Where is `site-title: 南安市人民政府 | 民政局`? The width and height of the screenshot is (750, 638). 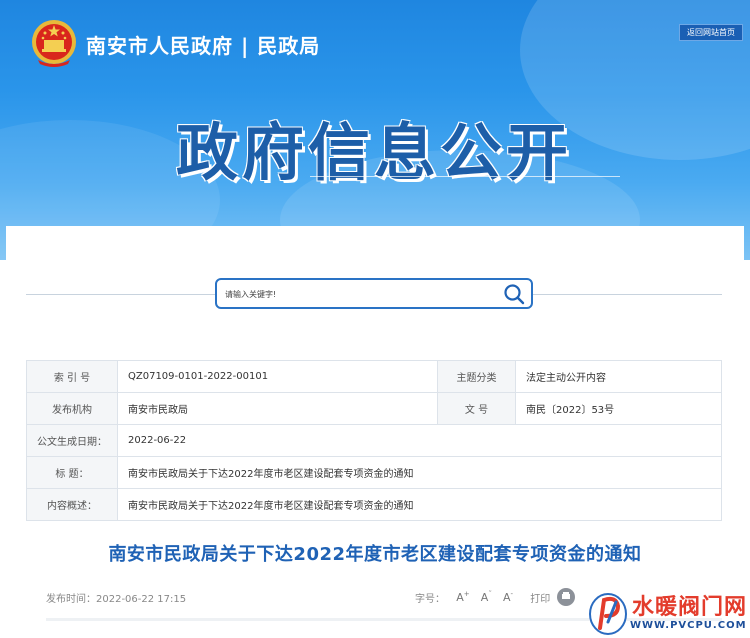 site-title: 南安市人民政府 | 民政局 is located at coordinates (203, 44).